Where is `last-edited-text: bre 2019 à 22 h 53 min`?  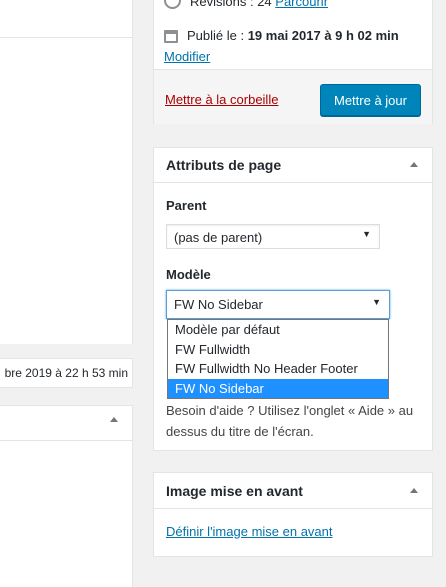
last-edited-text: bre 2019 à 22 h 53 min is located at coordinates (66, 373).